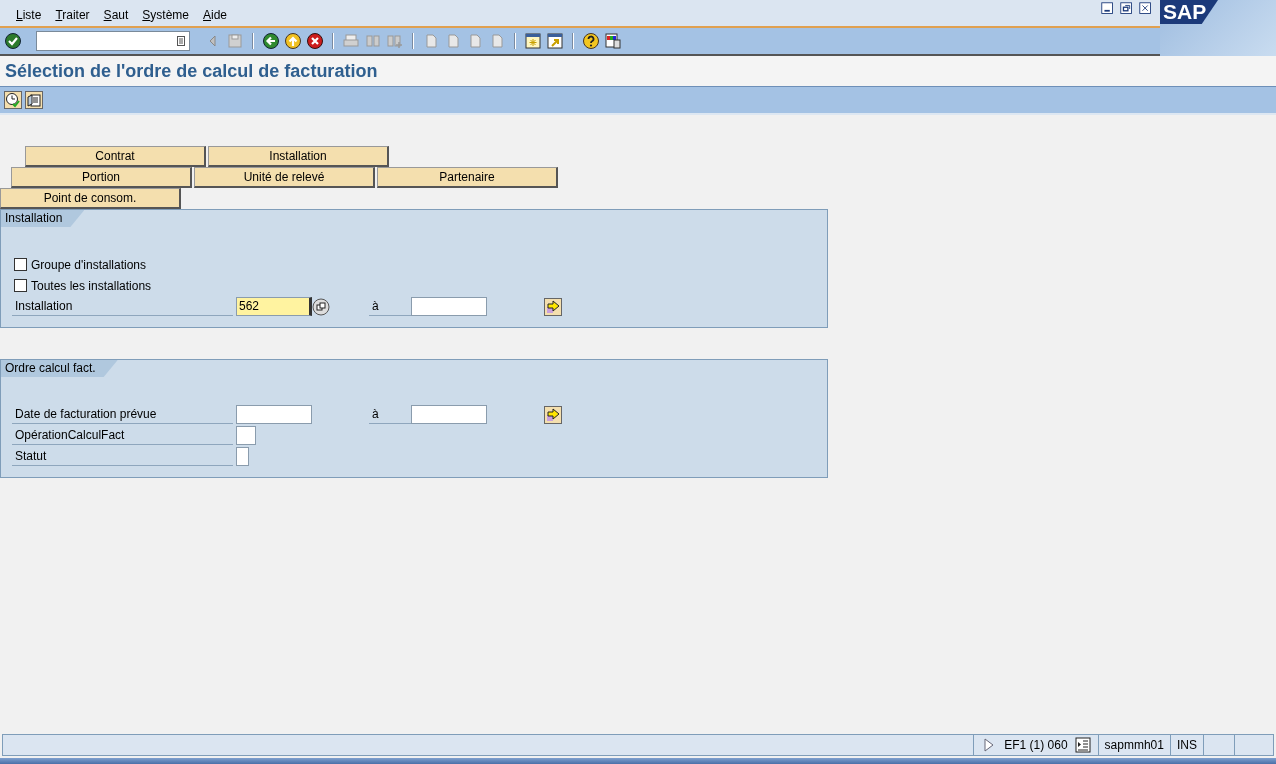 Image resolution: width=1276 pixels, height=764 pixels. Describe the element at coordinates (72, 15) in the screenshot. I see `menu-item: Traiter` at that location.